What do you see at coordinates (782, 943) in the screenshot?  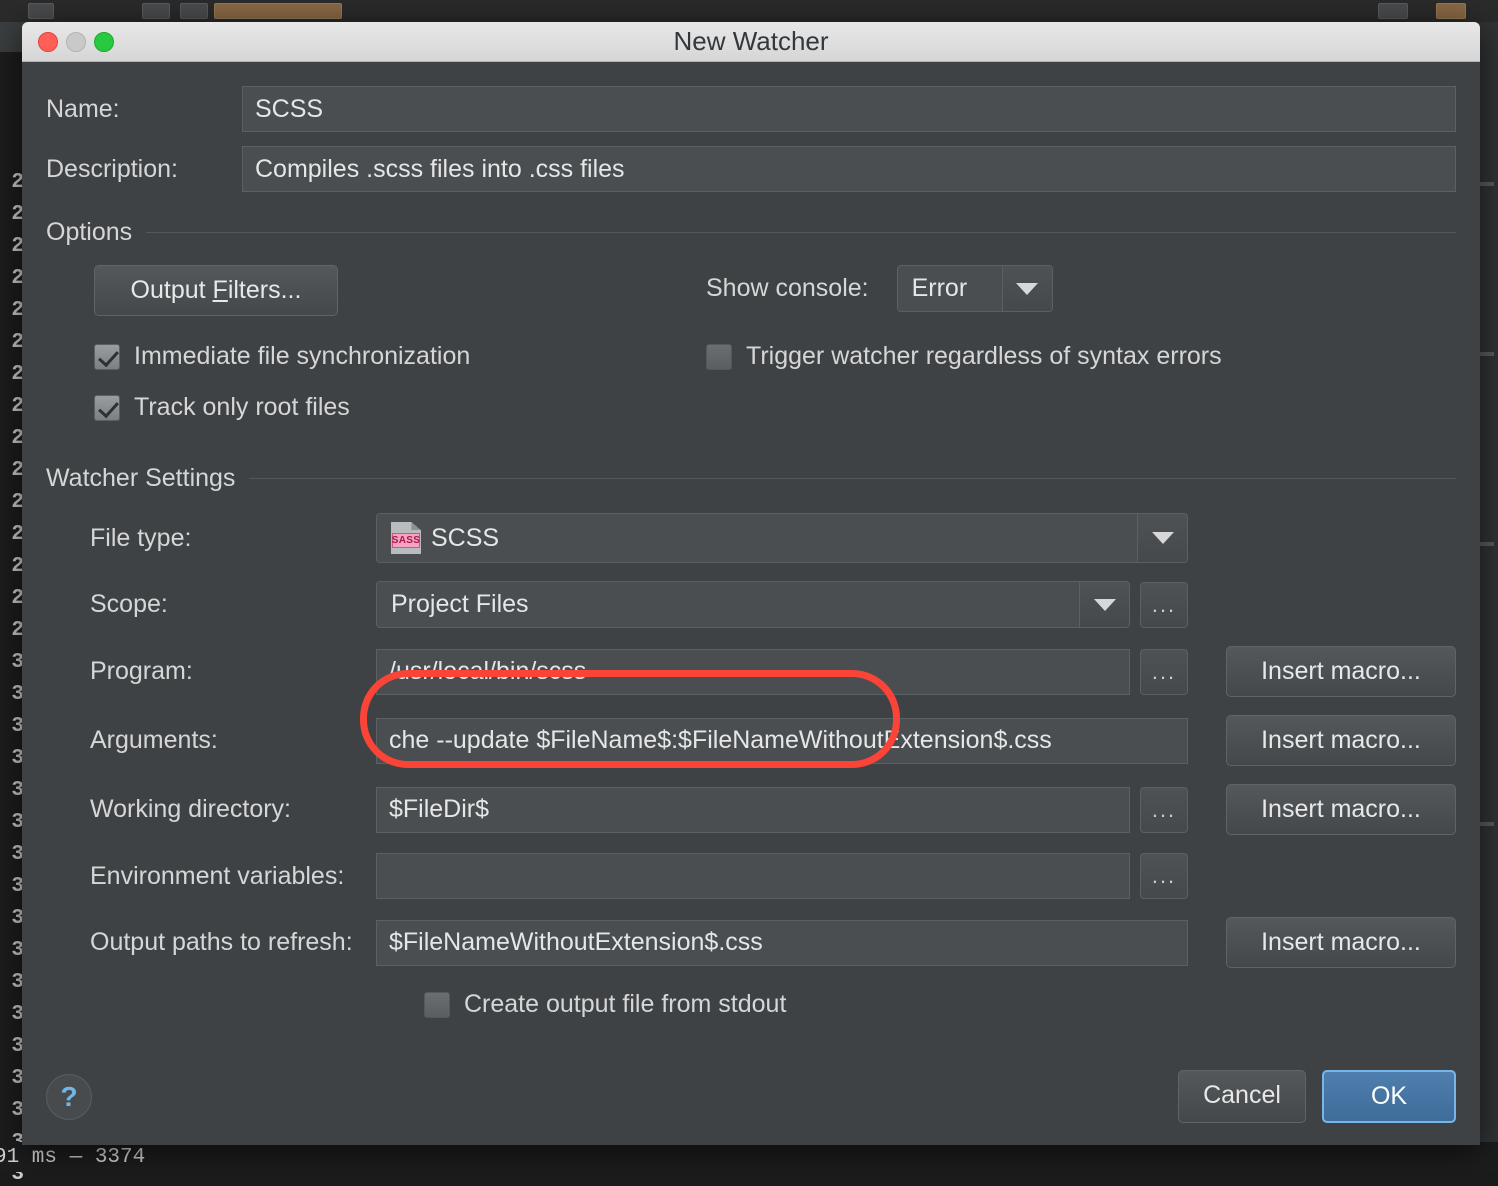 I see `output-paths-field: $FileNameWithoutExtension$.css` at bounding box center [782, 943].